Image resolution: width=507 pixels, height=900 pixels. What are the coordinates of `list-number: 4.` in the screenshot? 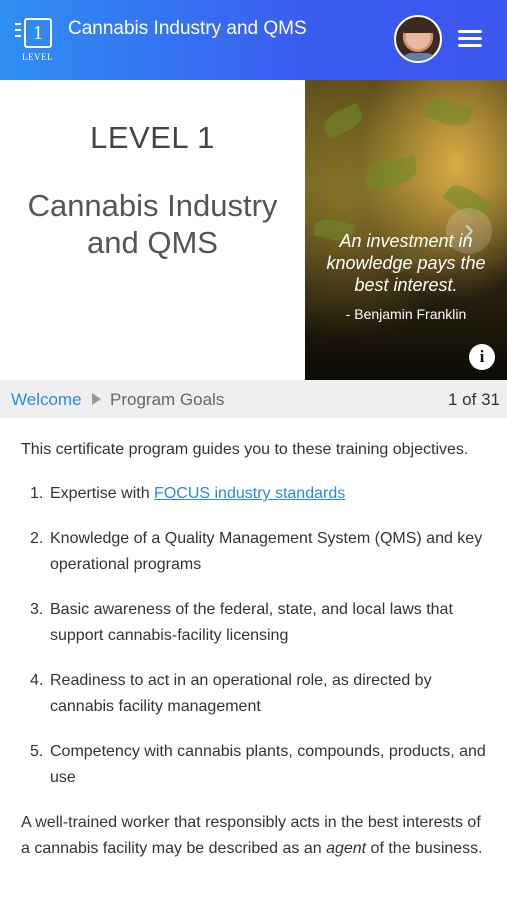 It's located at (37, 680).